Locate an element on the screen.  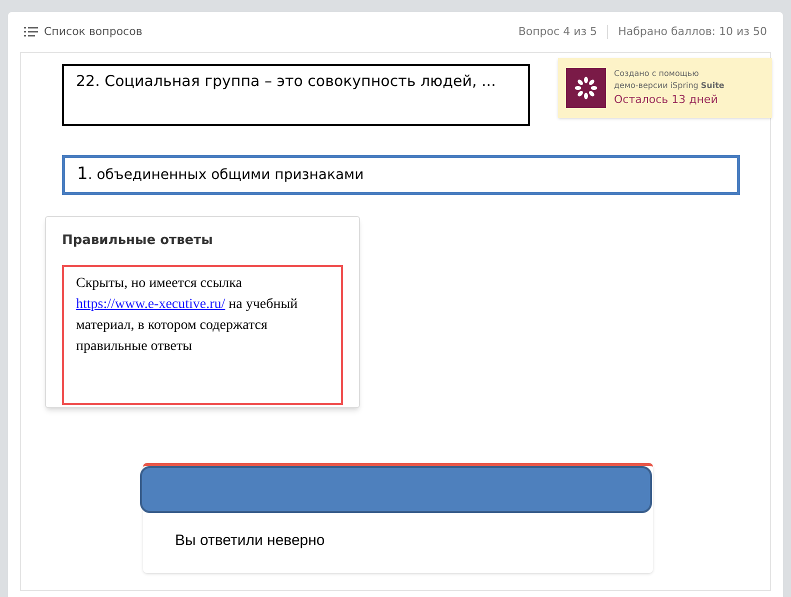
material-link: https://www.e-xecutive.ru/ is located at coordinates (151, 304).